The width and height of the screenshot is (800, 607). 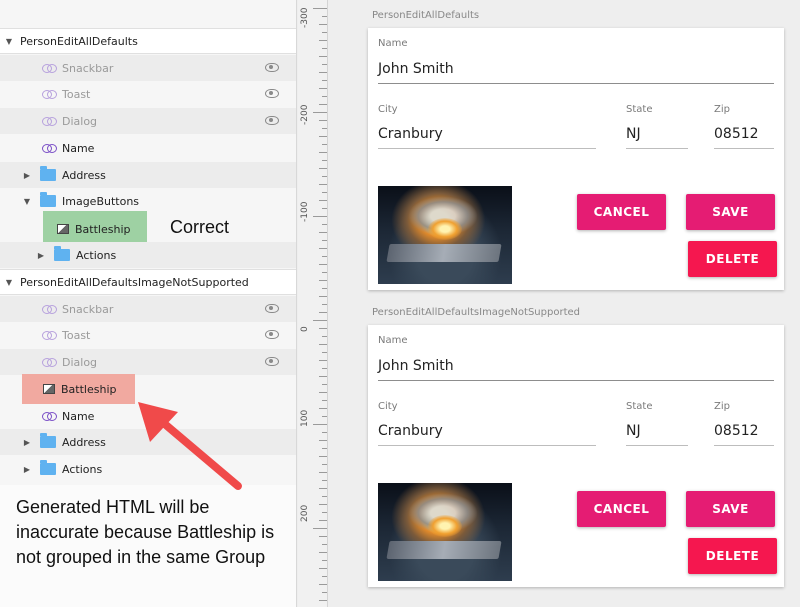 What do you see at coordinates (190, 446) in the screenshot?
I see `annotation-arrow` at bounding box center [190, 446].